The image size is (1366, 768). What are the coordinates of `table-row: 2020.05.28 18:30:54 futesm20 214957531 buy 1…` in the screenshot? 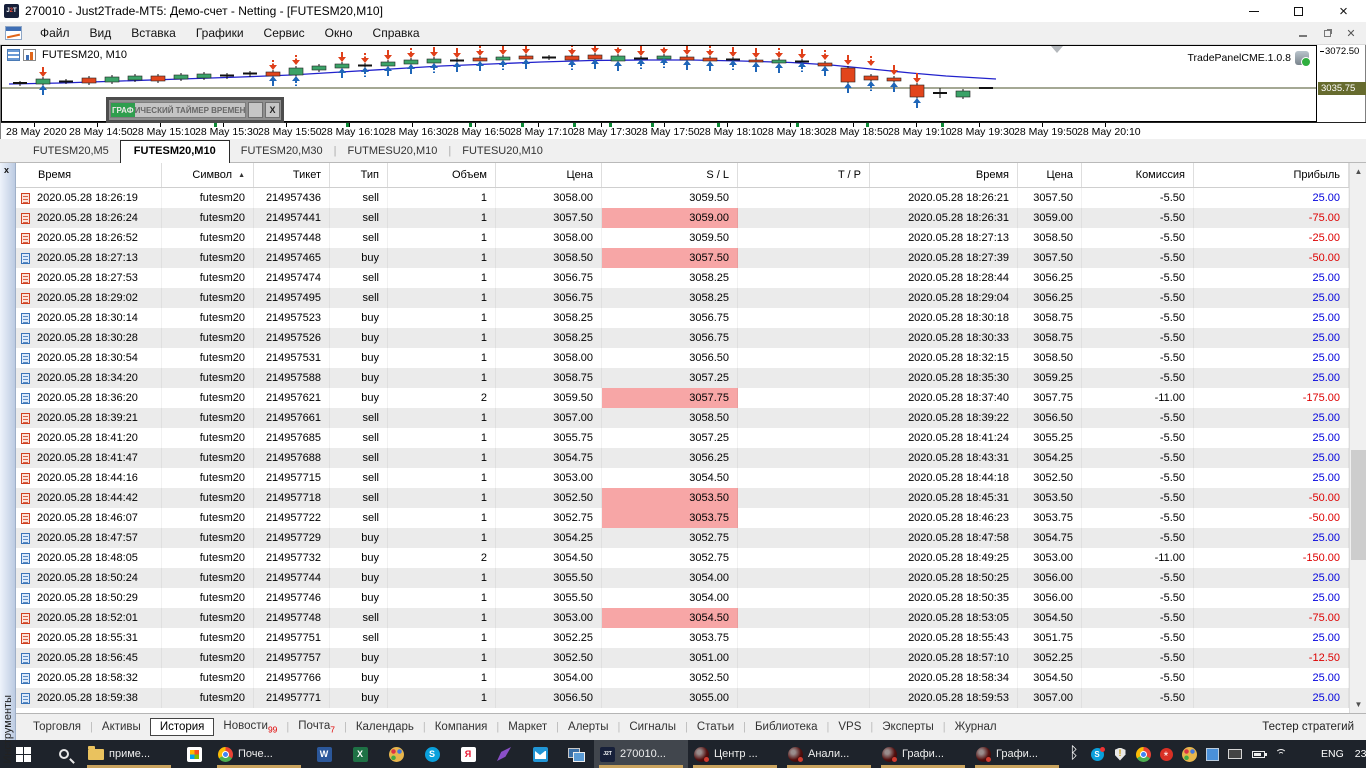 It's located at (682, 358).